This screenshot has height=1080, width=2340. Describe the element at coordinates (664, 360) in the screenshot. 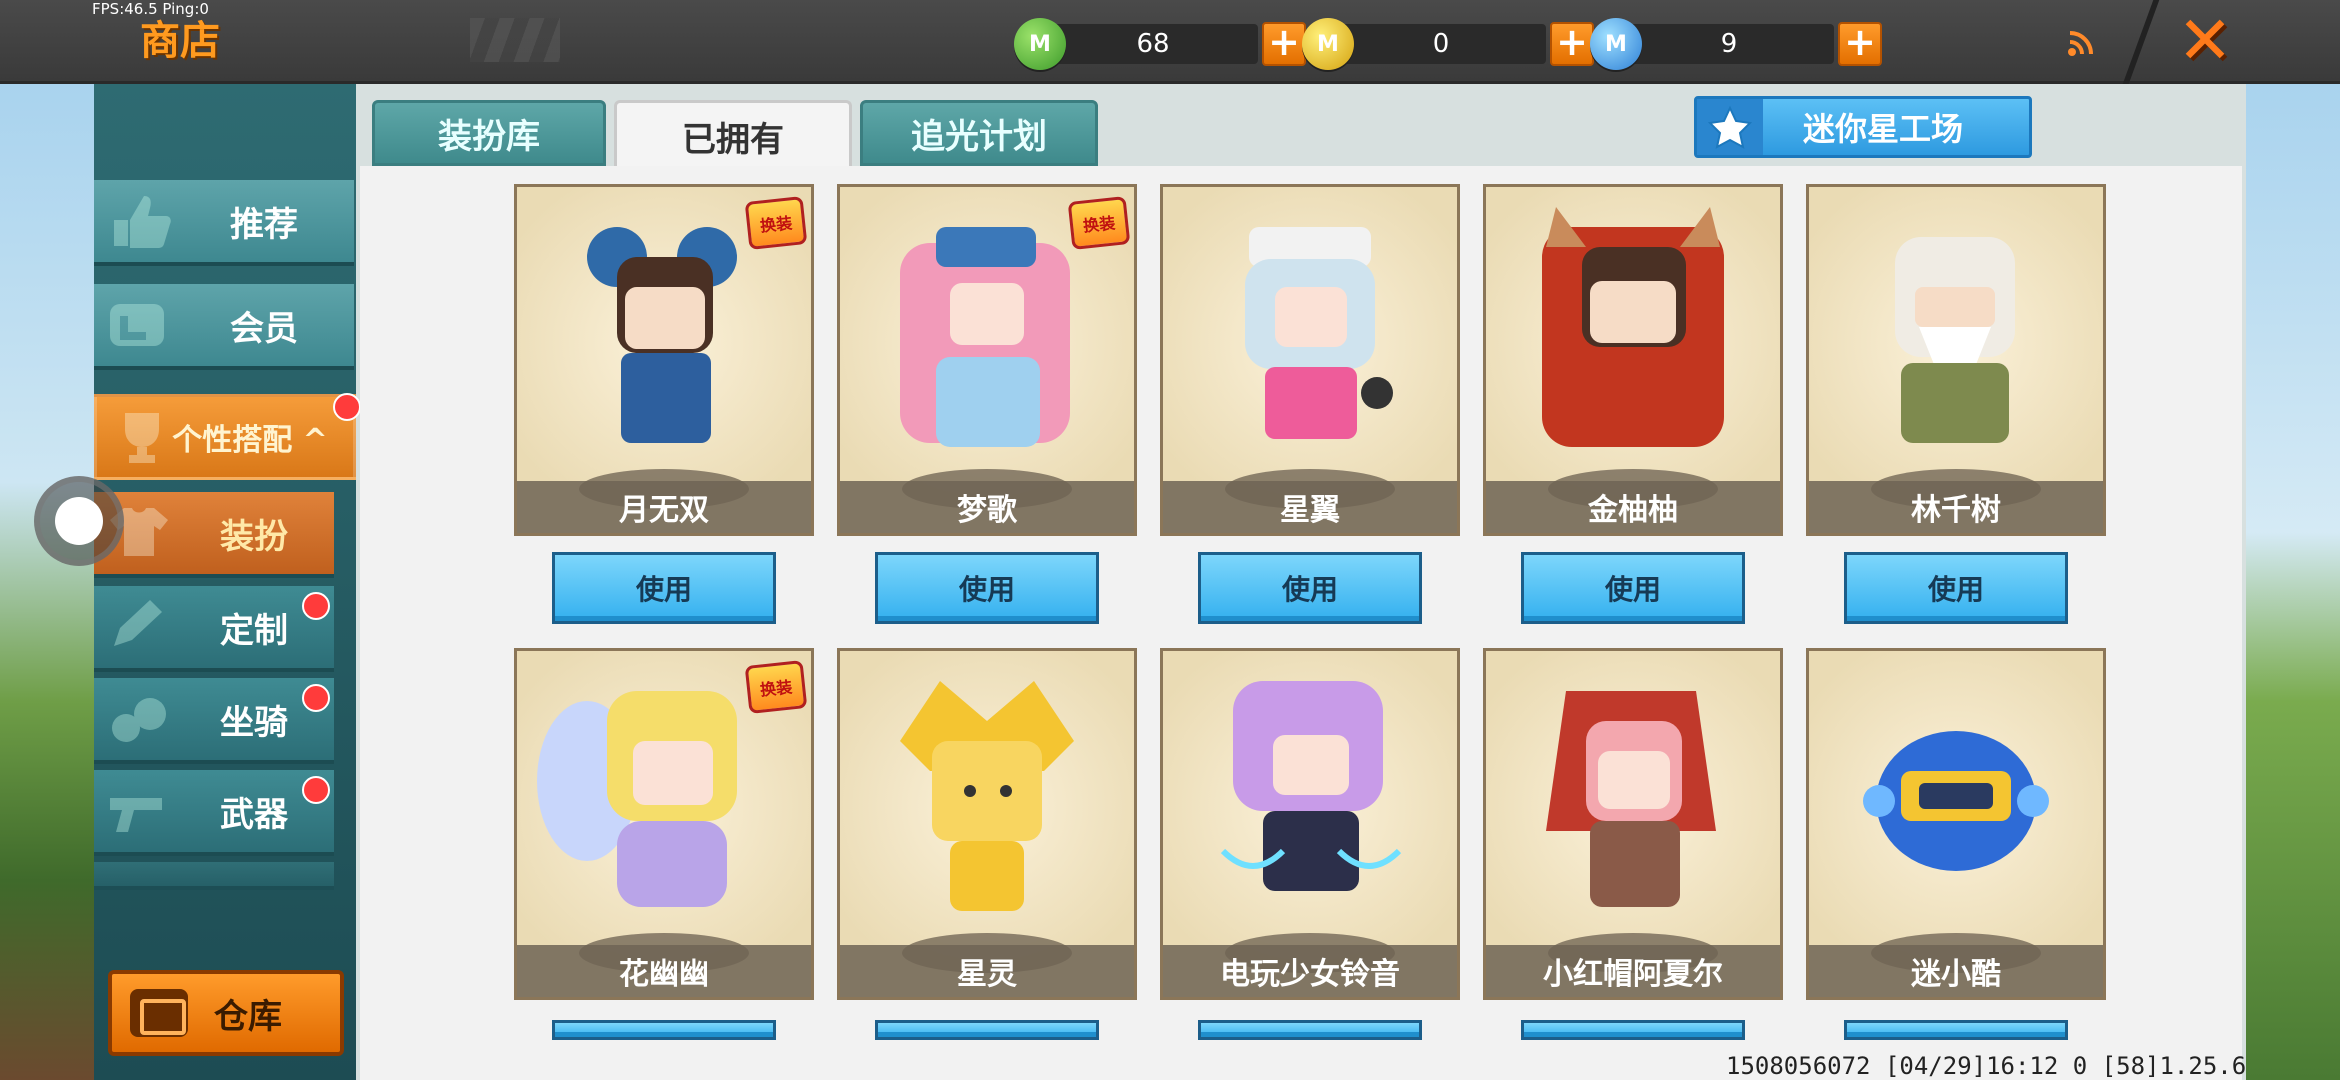

I see `skin-card-yuewushuang: 换装 月无双` at that location.